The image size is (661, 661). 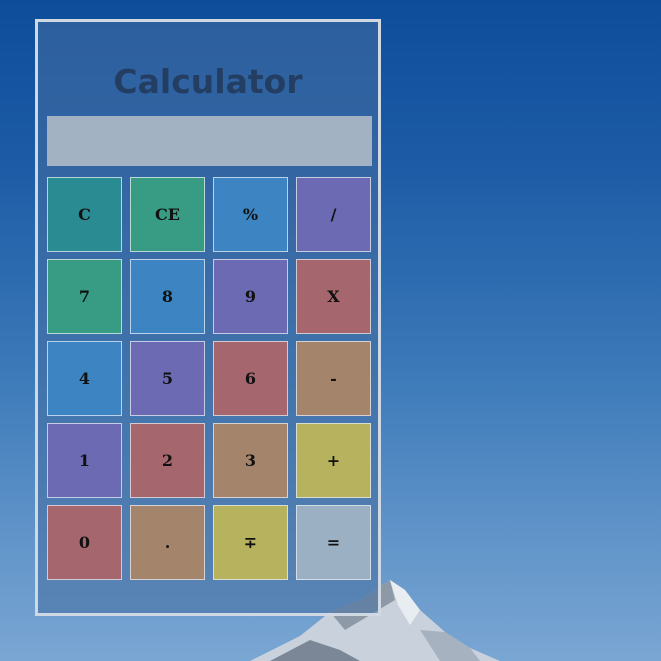 What do you see at coordinates (84, 542) in the screenshot?
I see `digit-0-button: 0` at bounding box center [84, 542].